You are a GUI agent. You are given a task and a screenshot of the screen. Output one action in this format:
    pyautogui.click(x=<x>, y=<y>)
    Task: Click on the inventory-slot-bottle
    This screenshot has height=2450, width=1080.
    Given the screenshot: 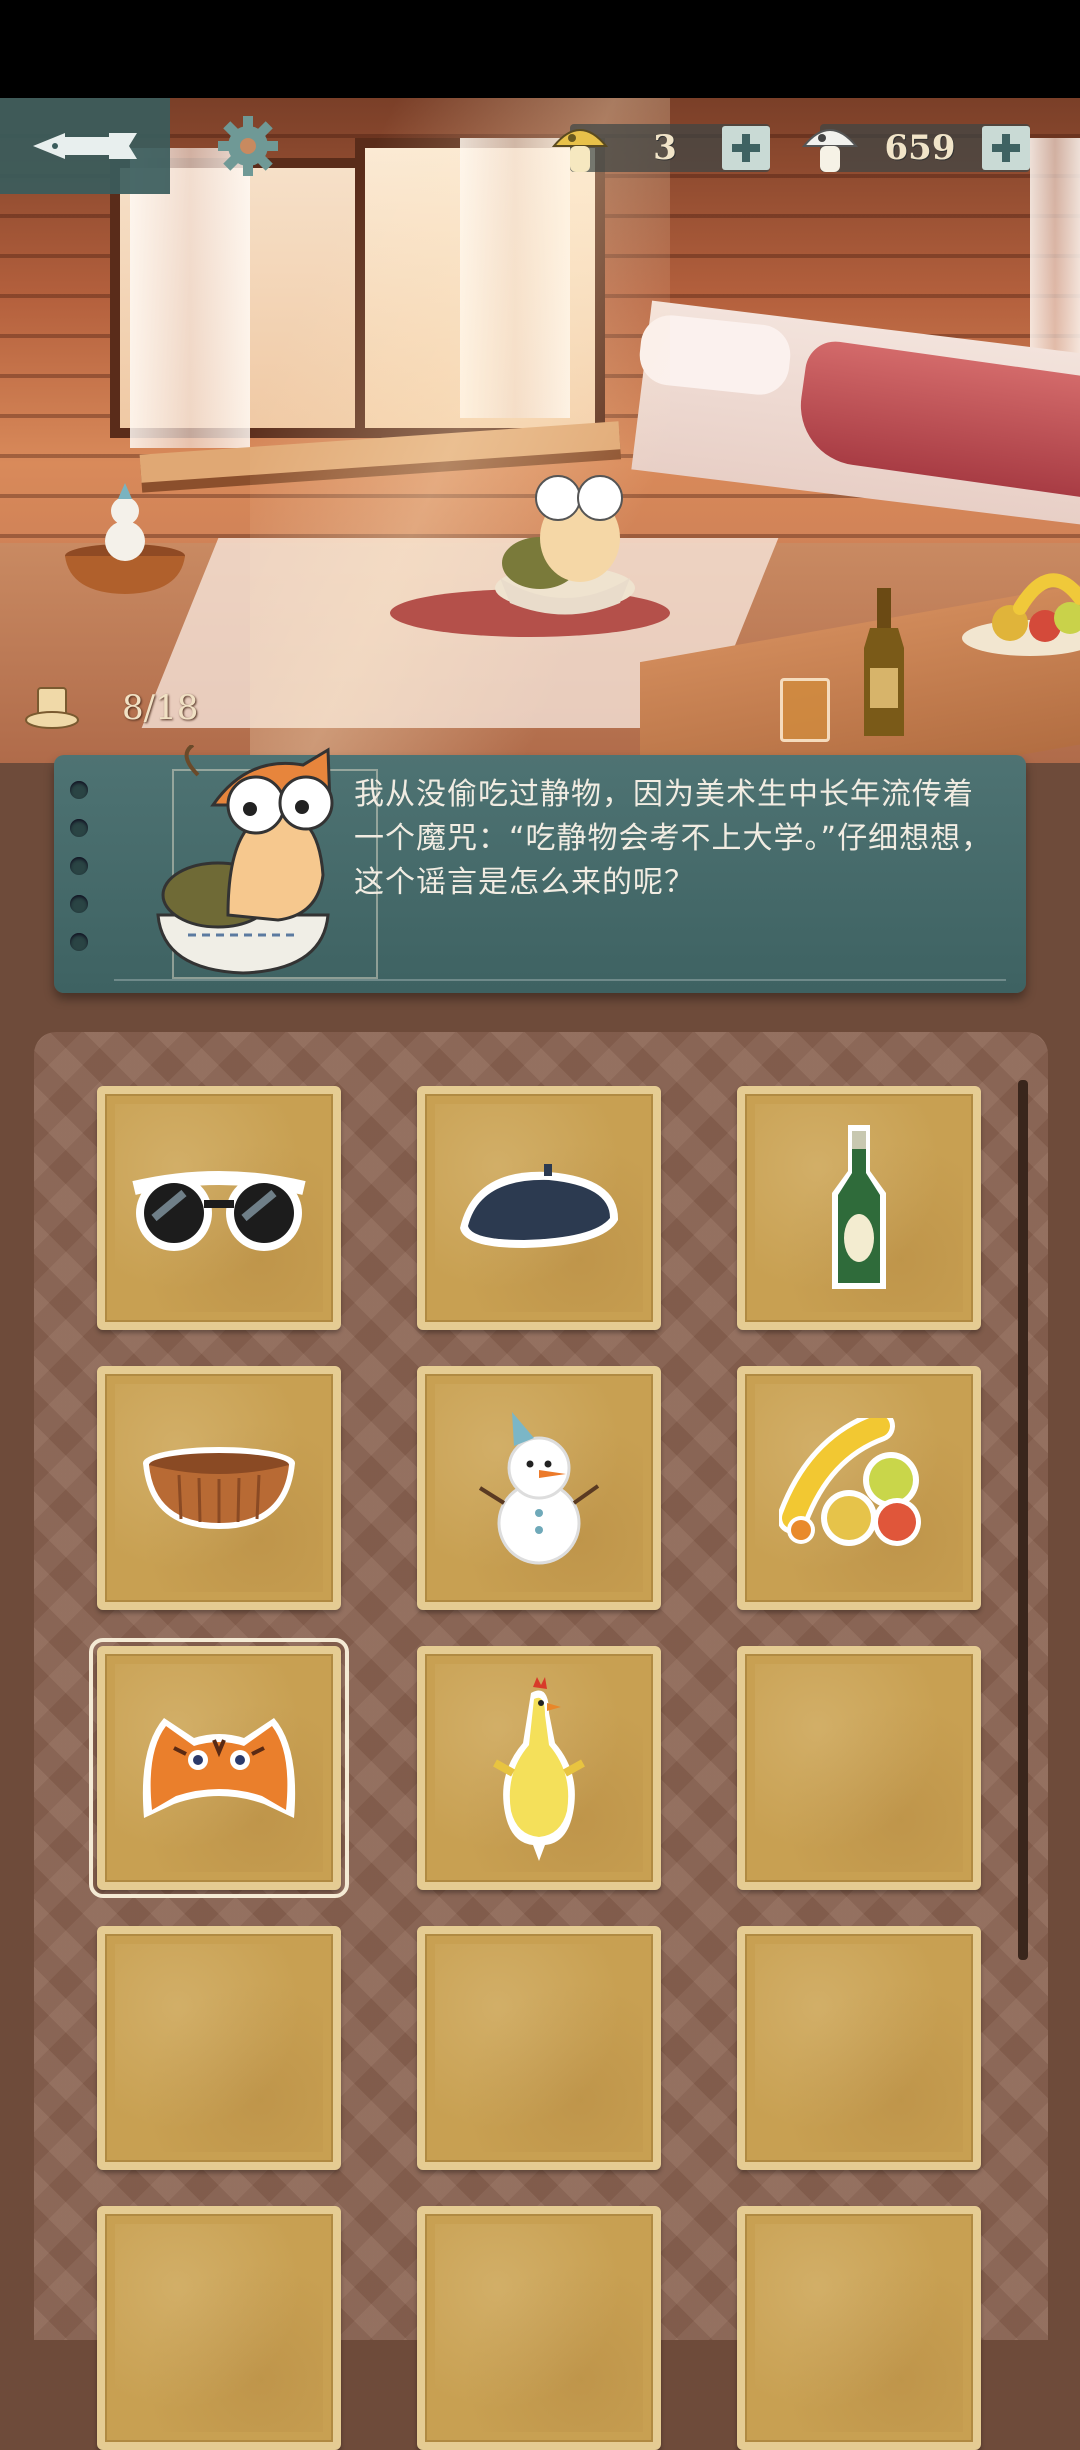 What is the action you would take?
    pyautogui.click(x=859, y=1208)
    